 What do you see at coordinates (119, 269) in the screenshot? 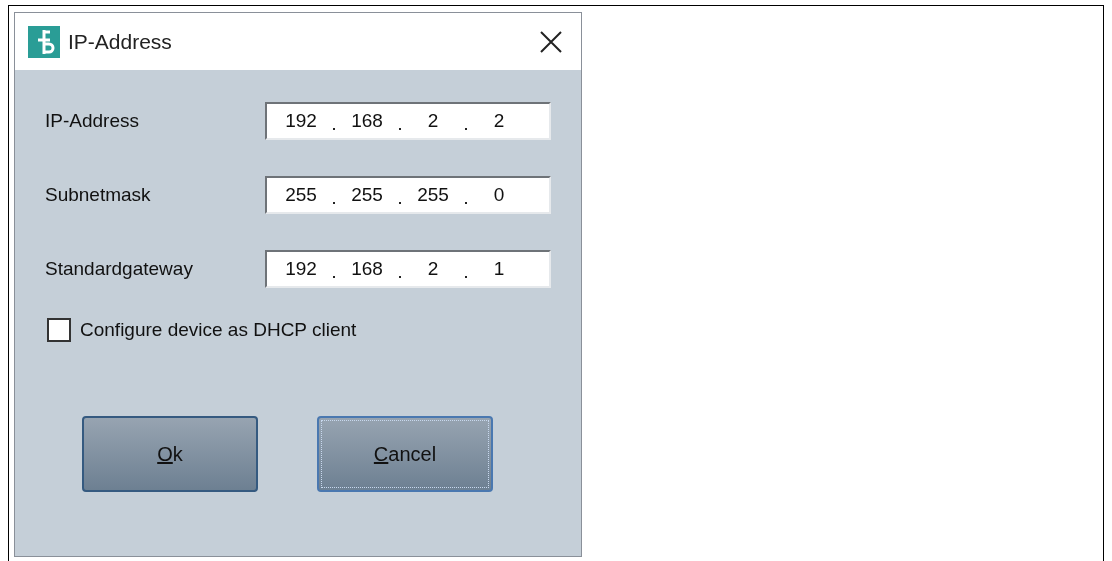
I see `field-label: Standardgateway` at bounding box center [119, 269].